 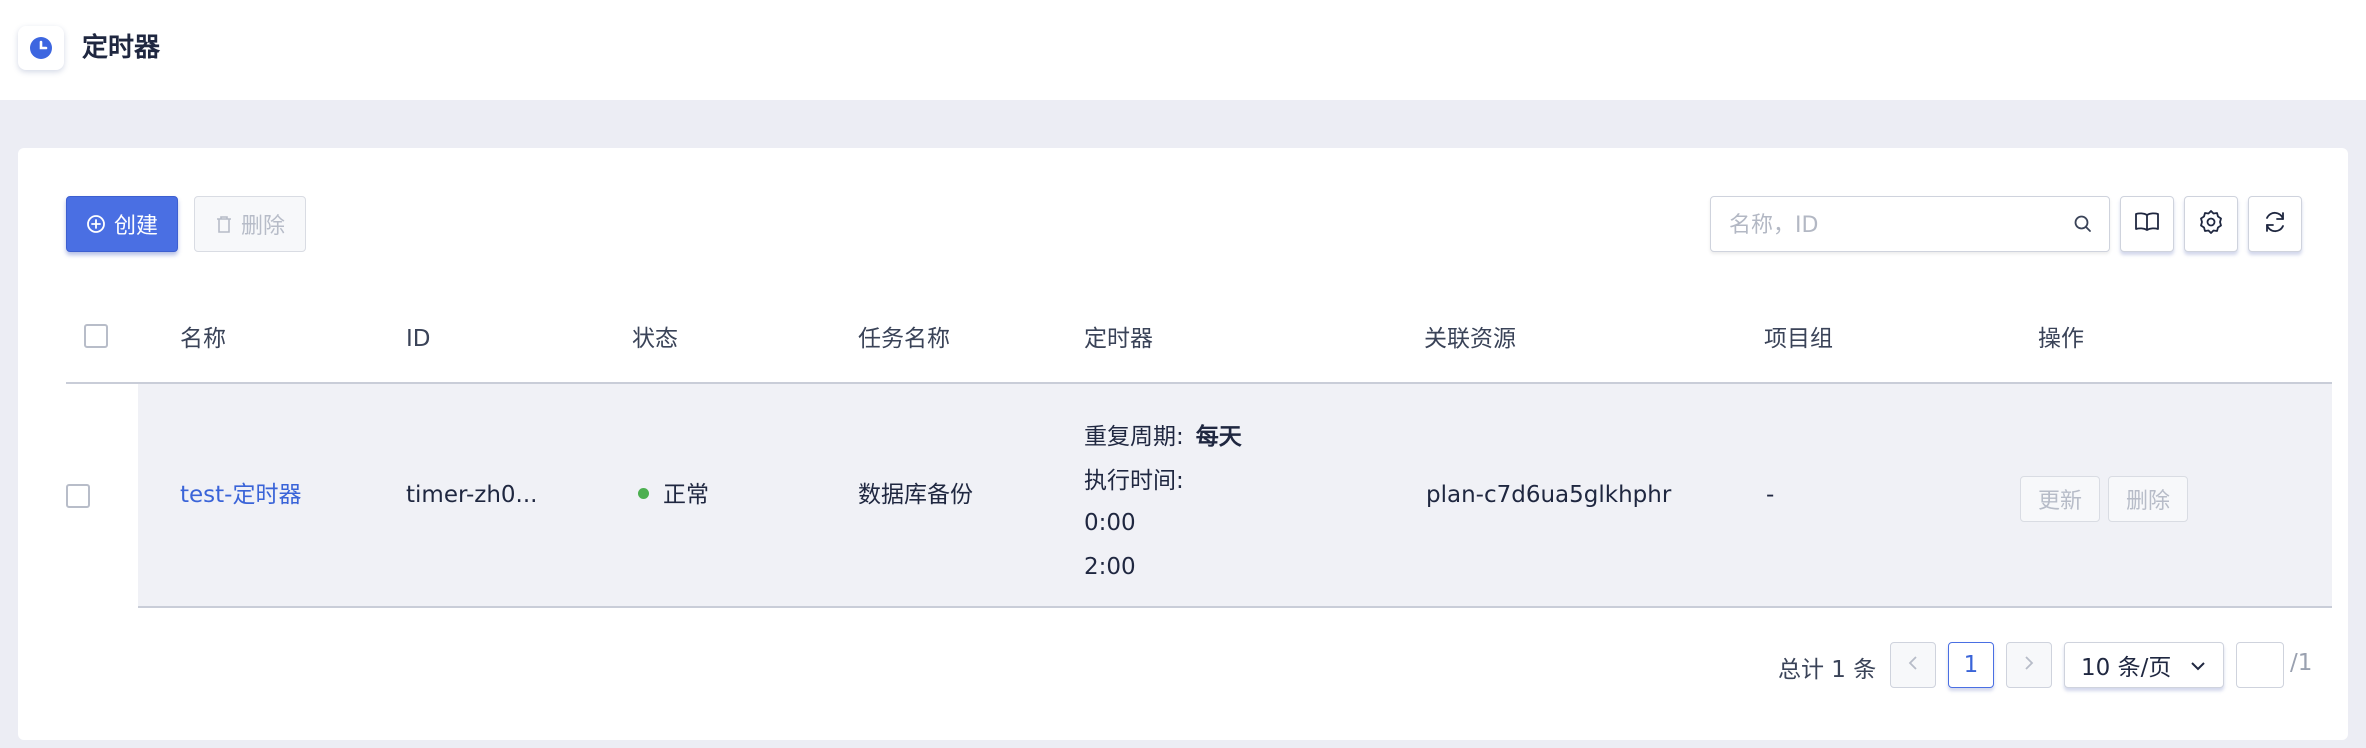 I want to click on related-resource: plan-c7d6ua5glkhphr, so click(x=1549, y=495).